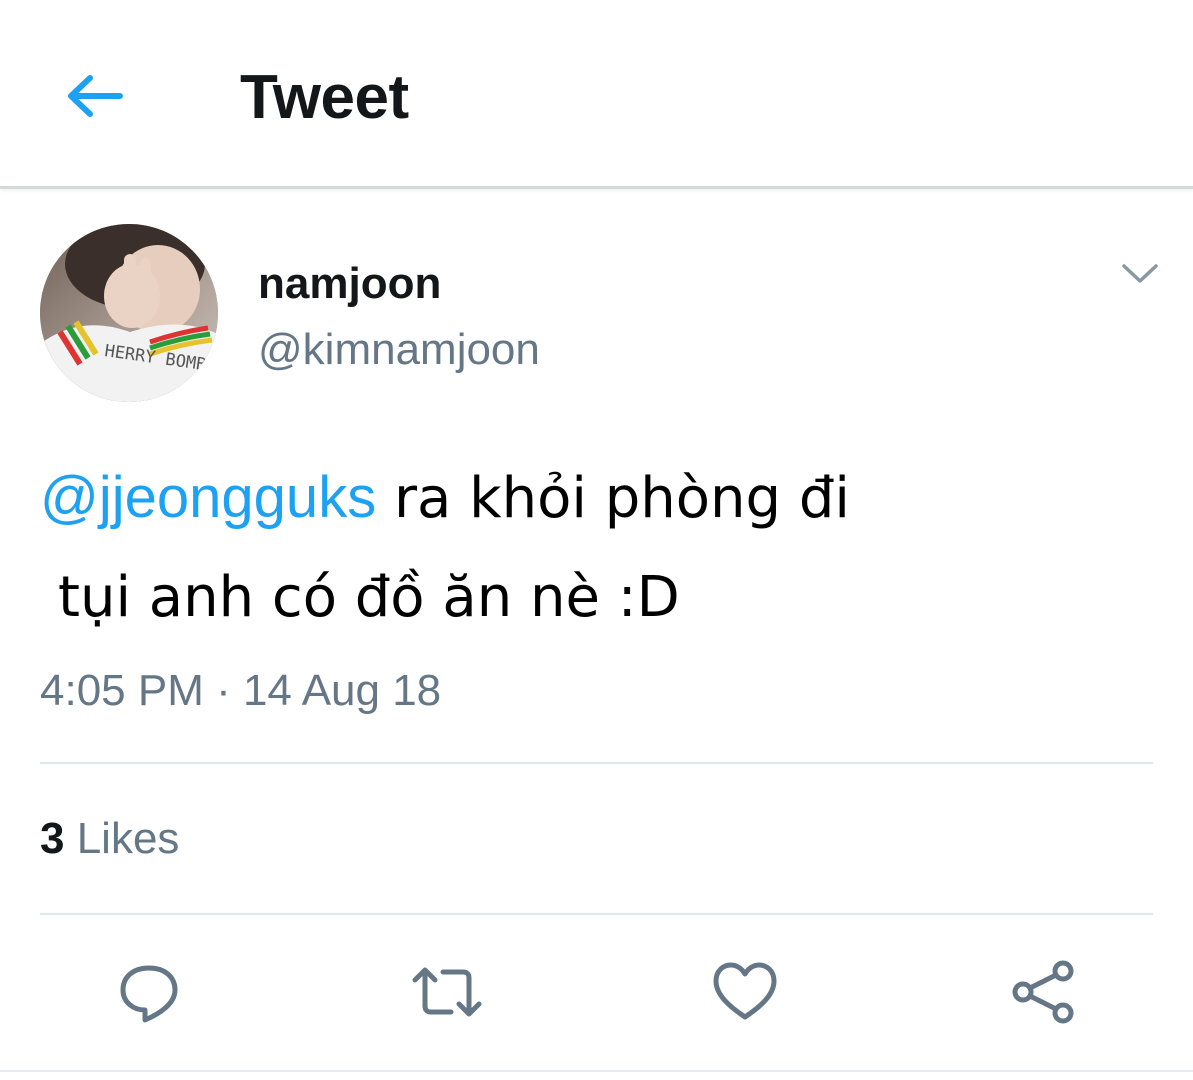 The width and height of the screenshot is (1193, 1080). I want to click on arrow-left-icon, so click(95, 96).